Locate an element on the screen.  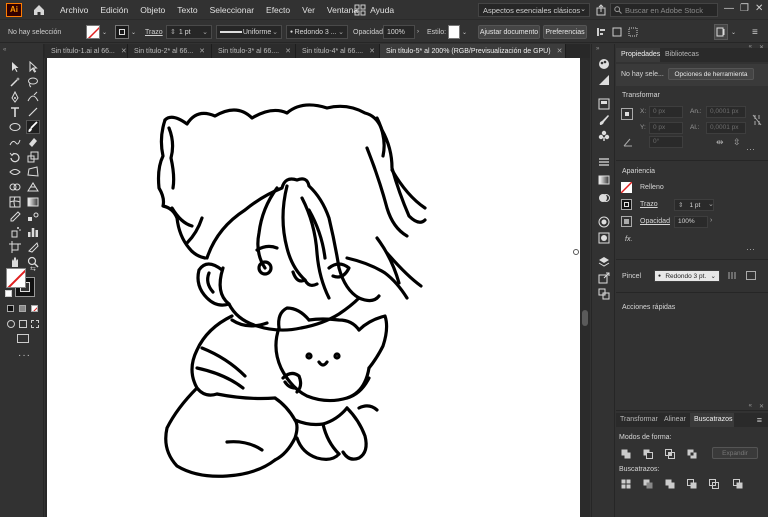
reference-point-icon is located at coordinates (627, 114).